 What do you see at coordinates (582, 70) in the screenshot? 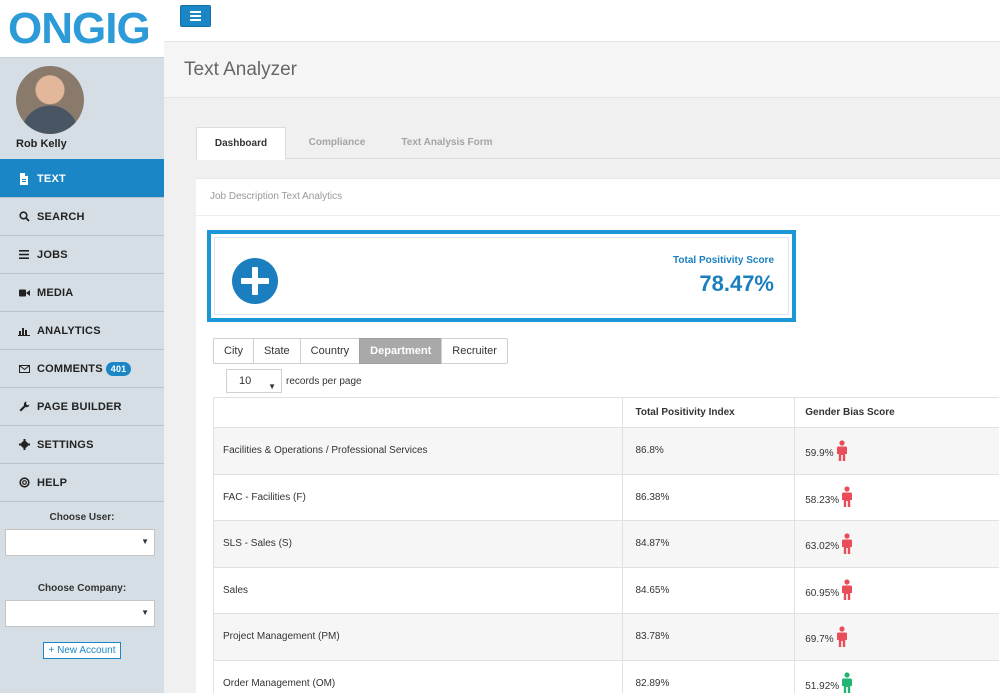
I see `page-header: Text Analyzer` at bounding box center [582, 70].